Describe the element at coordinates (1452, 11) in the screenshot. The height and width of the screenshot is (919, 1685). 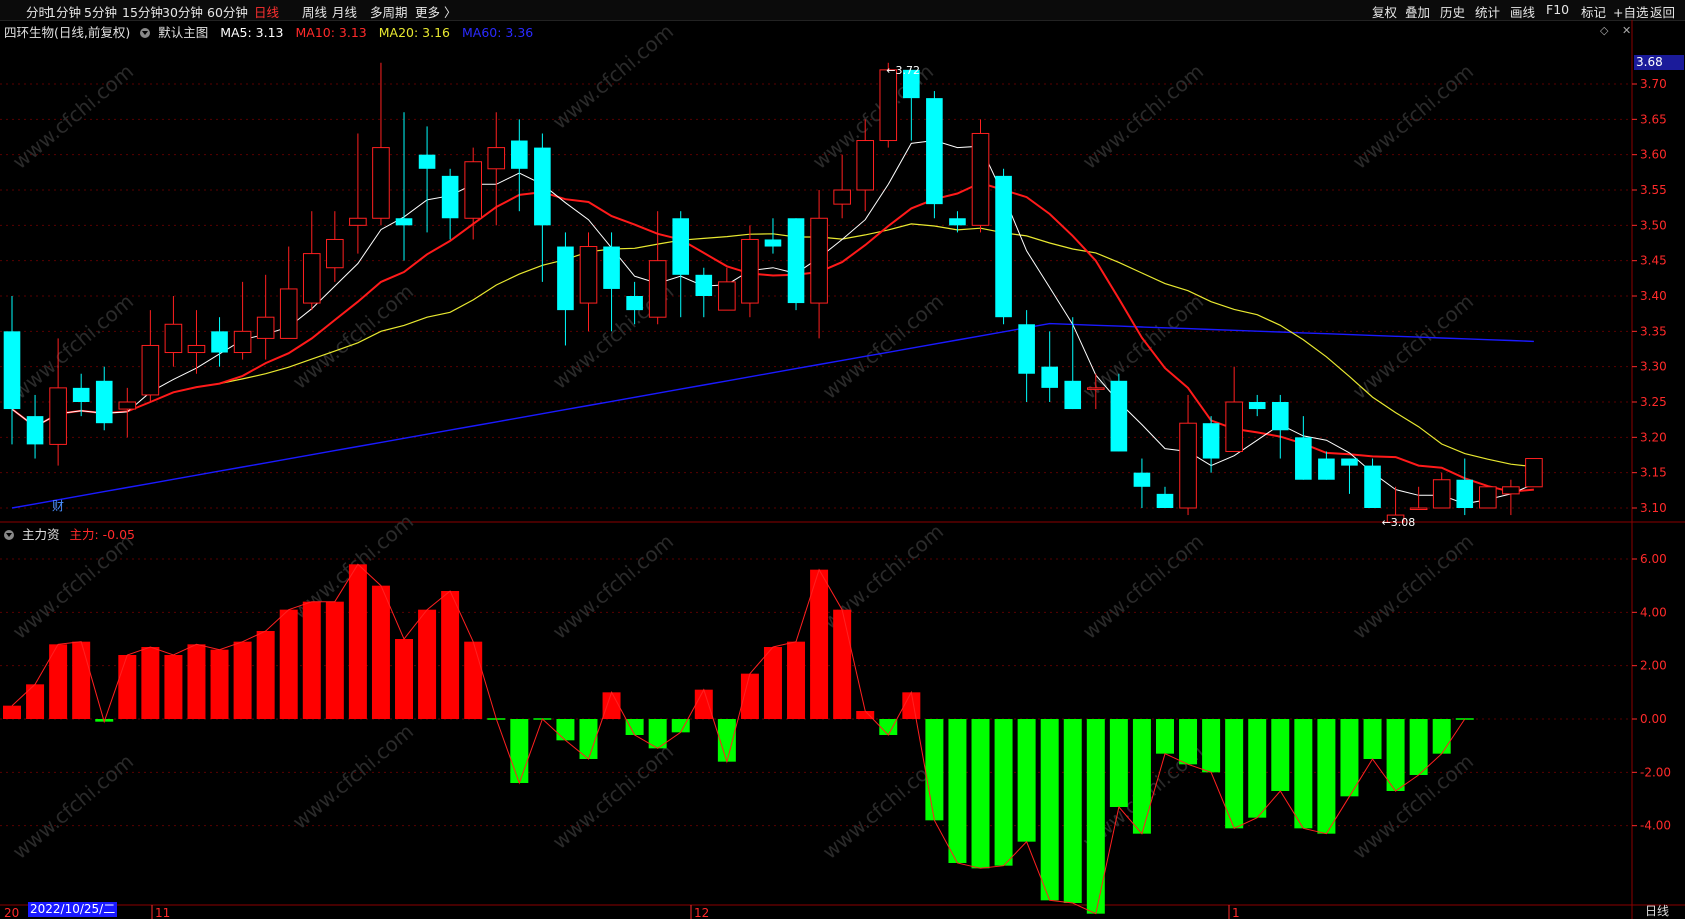
I see `toolbar-right-item-2: 历史` at that location.